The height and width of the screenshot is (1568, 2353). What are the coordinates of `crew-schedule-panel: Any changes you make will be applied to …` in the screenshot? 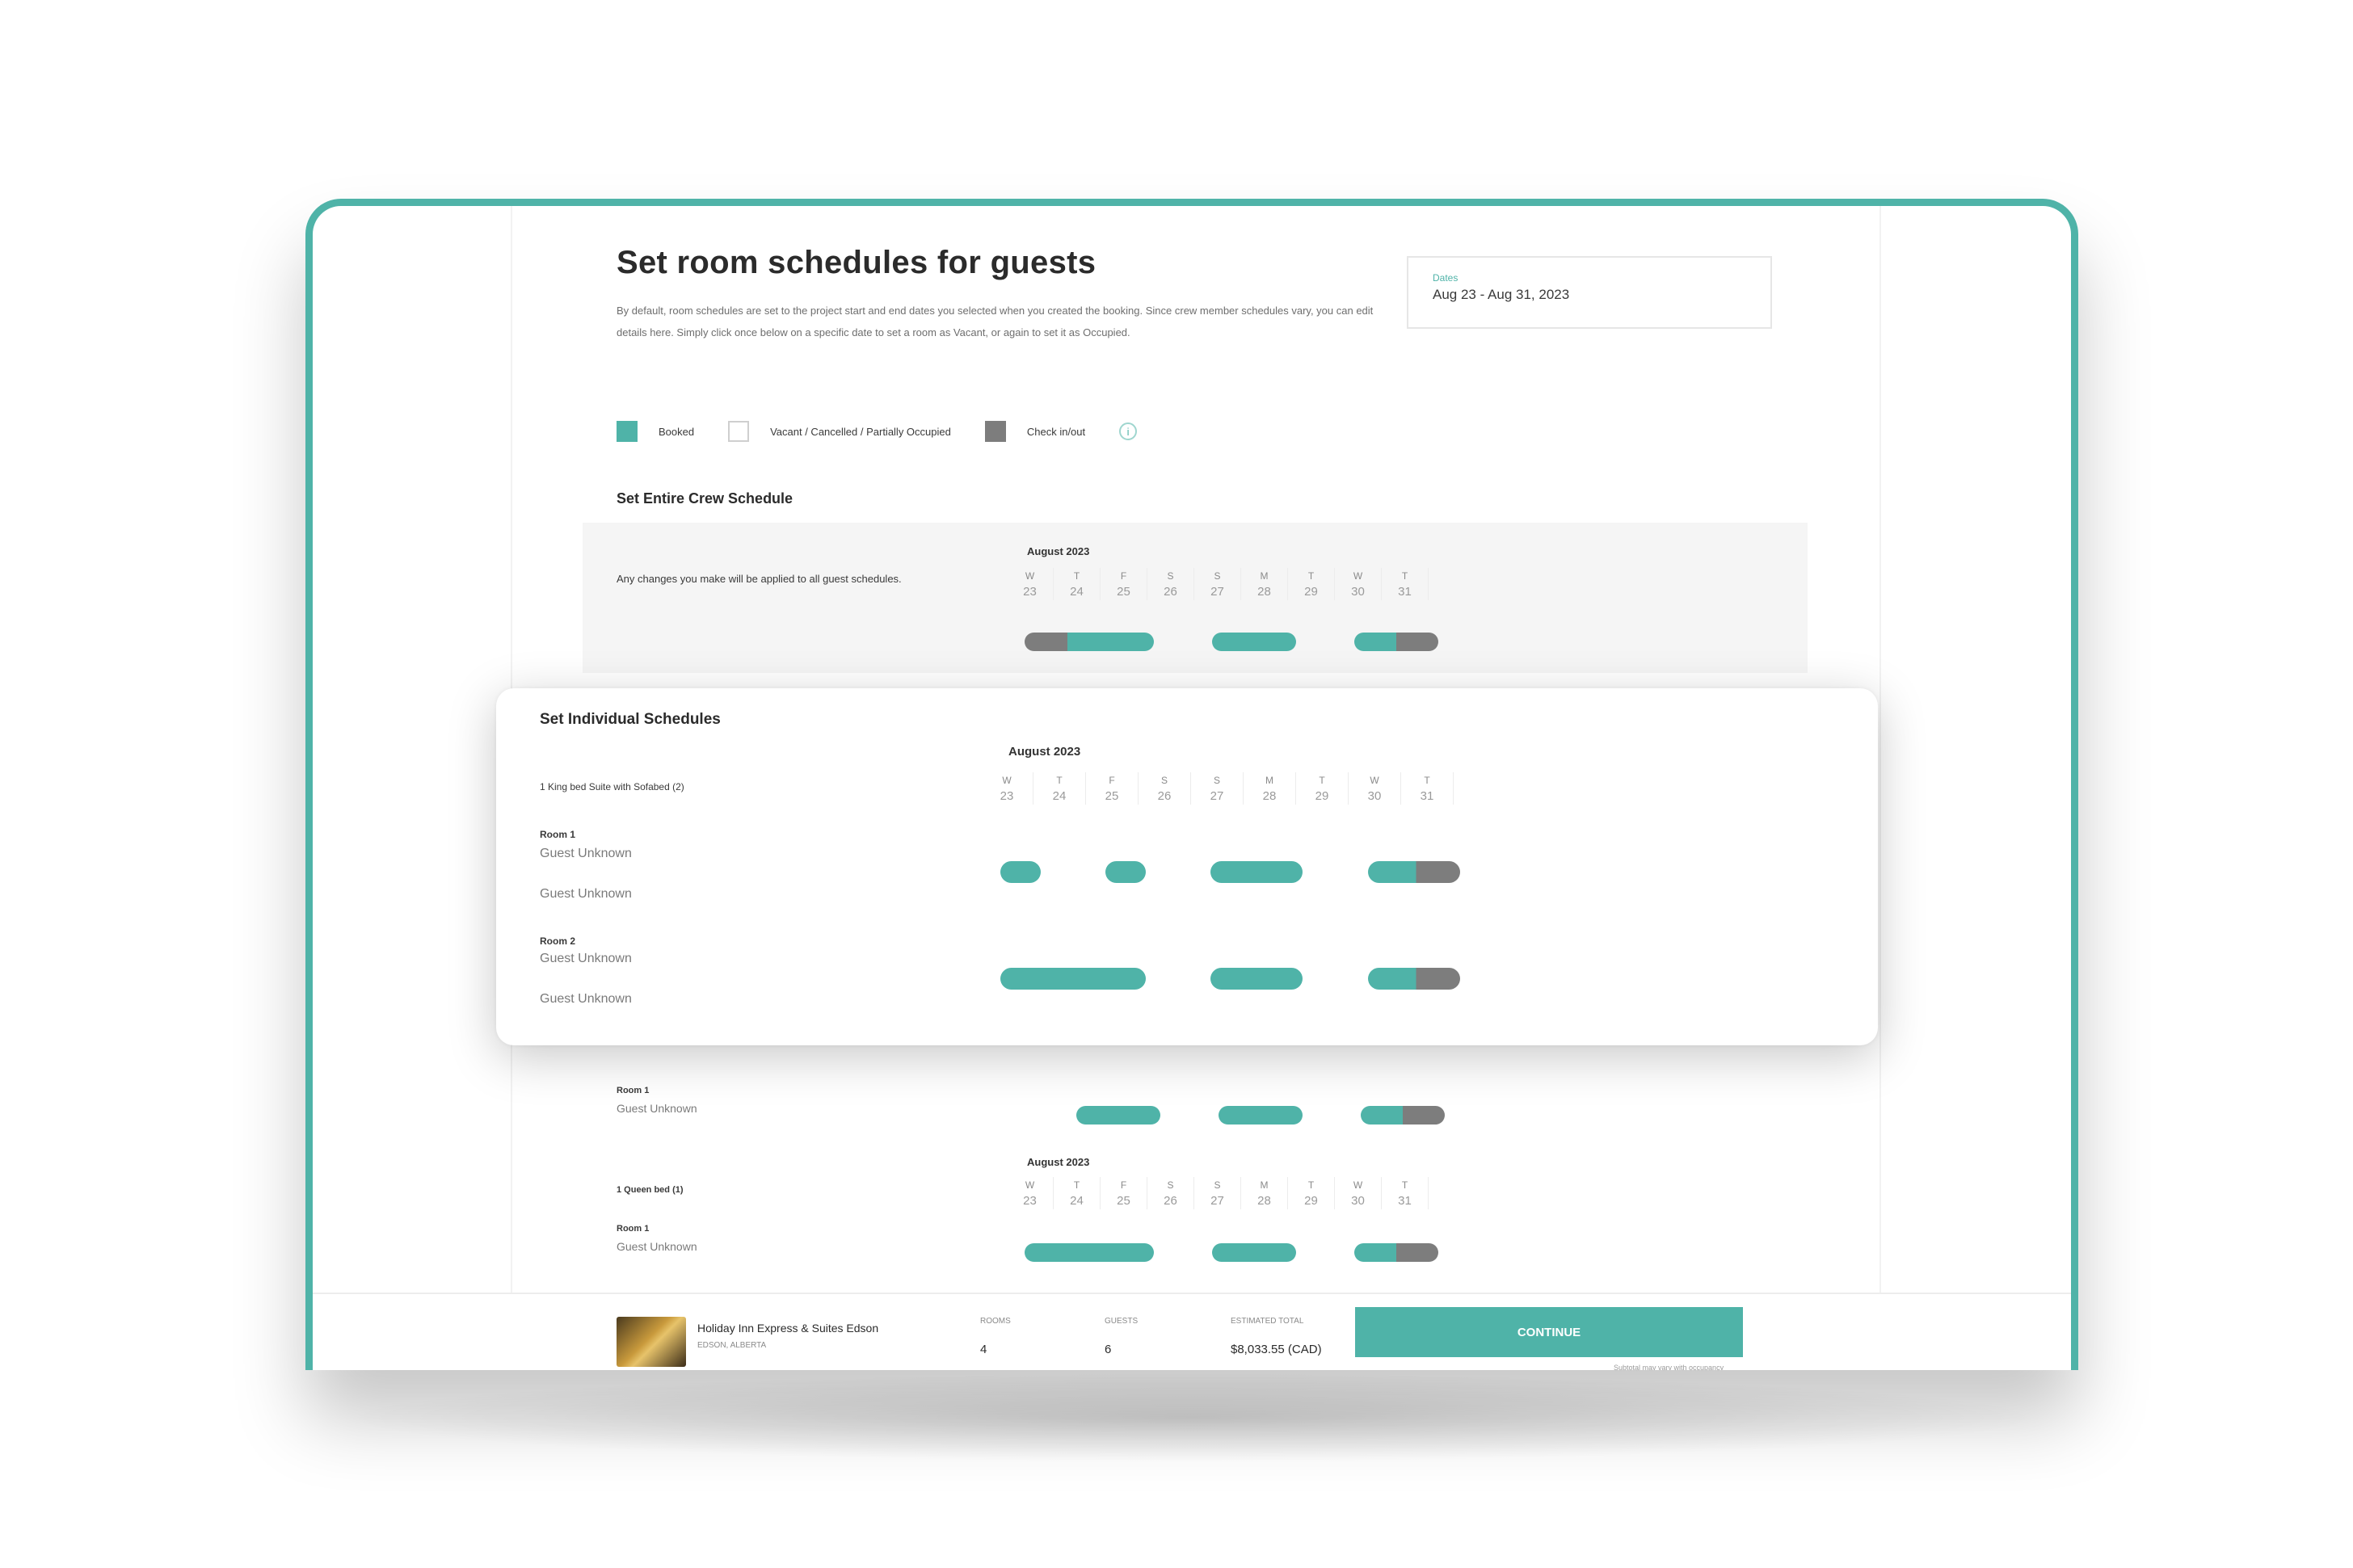 It's located at (1195, 598).